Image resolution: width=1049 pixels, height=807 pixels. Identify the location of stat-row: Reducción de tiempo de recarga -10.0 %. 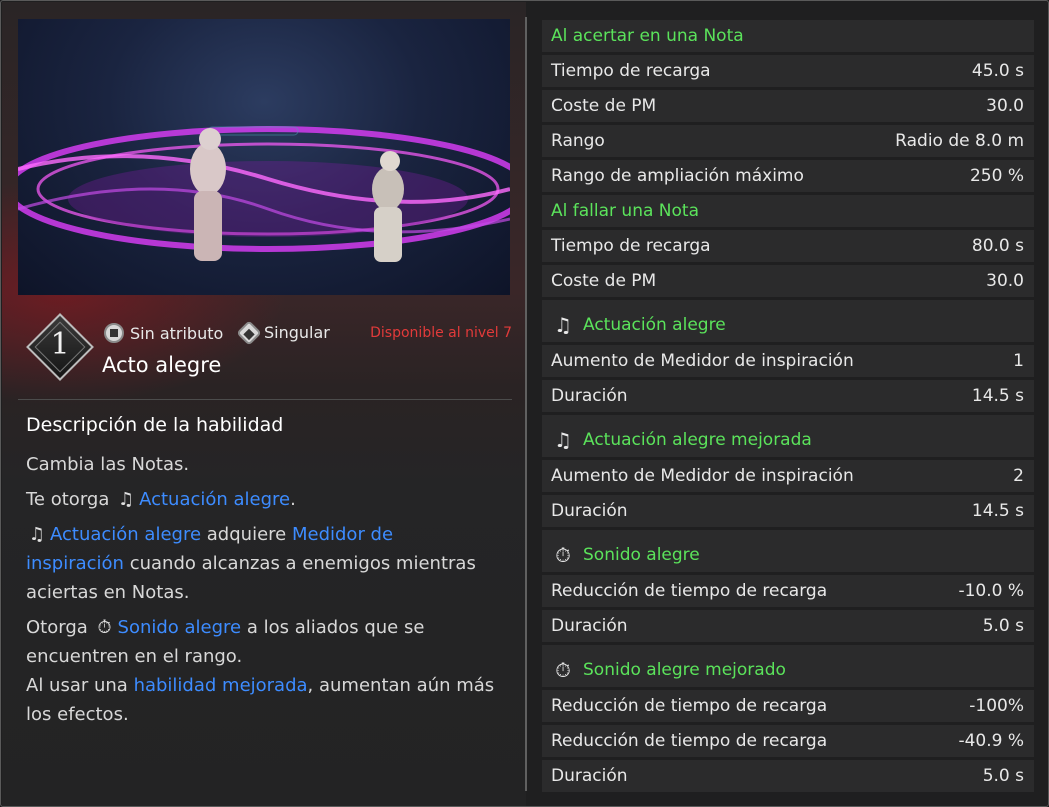
(788, 591).